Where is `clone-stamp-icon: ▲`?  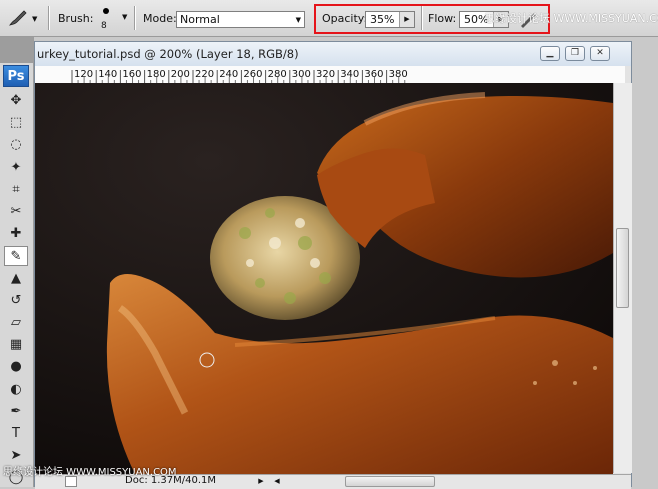
clone-stamp-icon: ▲ is located at coordinates (16, 278).